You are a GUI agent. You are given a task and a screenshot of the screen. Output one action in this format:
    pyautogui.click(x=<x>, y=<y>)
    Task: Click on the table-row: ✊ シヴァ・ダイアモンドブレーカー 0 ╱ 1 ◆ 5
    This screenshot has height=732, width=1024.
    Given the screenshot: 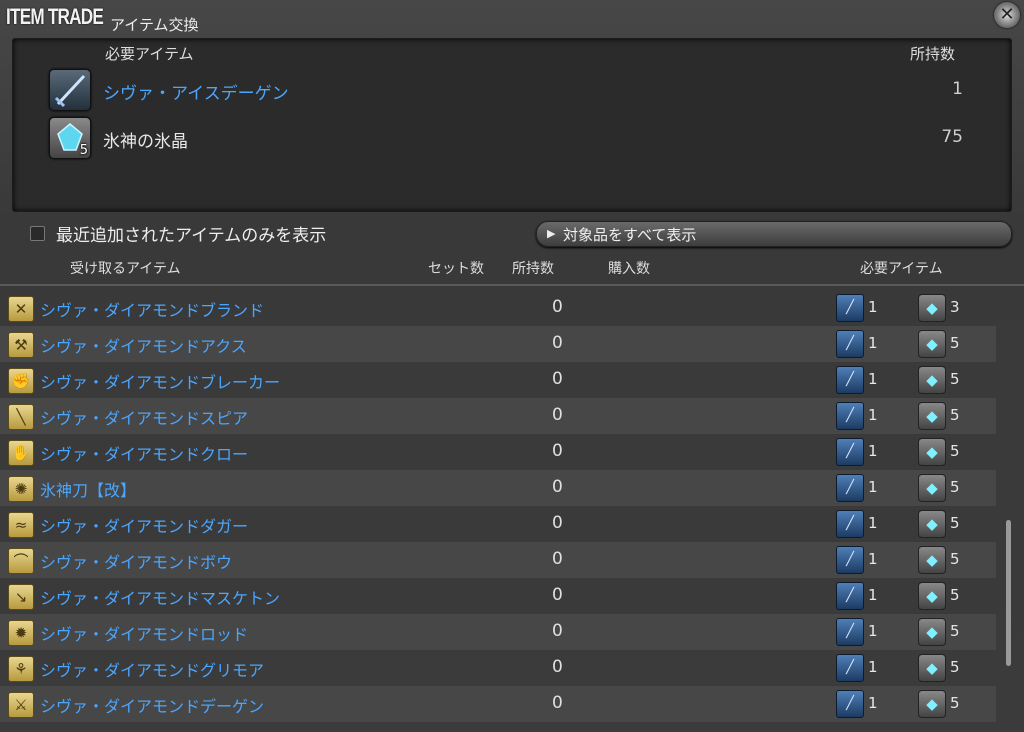 What is the action you would take?
    pyautogui.click(x=498, y=380)
    